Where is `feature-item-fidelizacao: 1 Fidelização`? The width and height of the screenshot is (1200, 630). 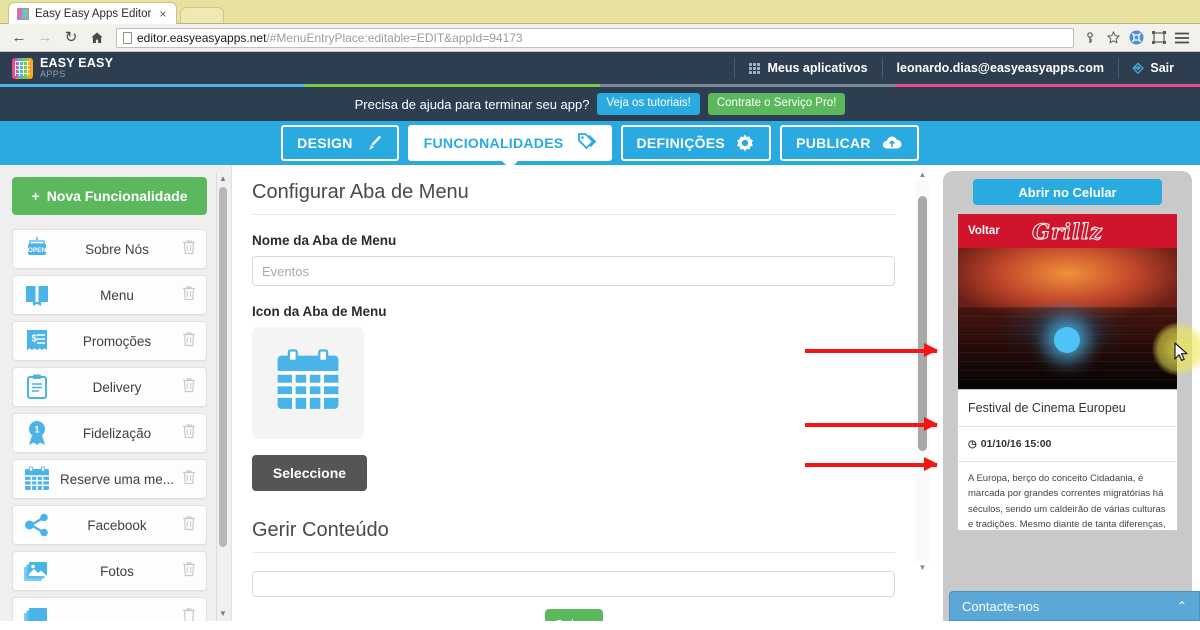 feature-item-fidelizacao: 1 Fidelização is located at coordinates (109, 433).